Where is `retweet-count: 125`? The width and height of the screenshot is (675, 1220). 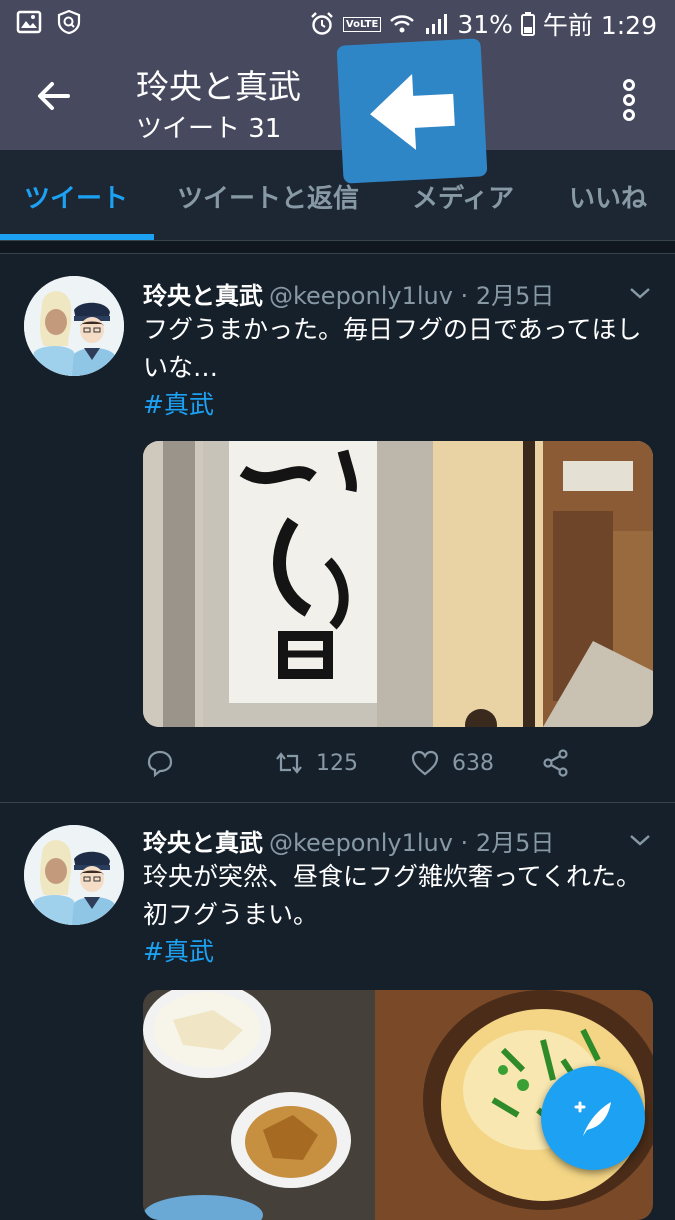
retweet-count: 125 is located at coordinates (337, 763).